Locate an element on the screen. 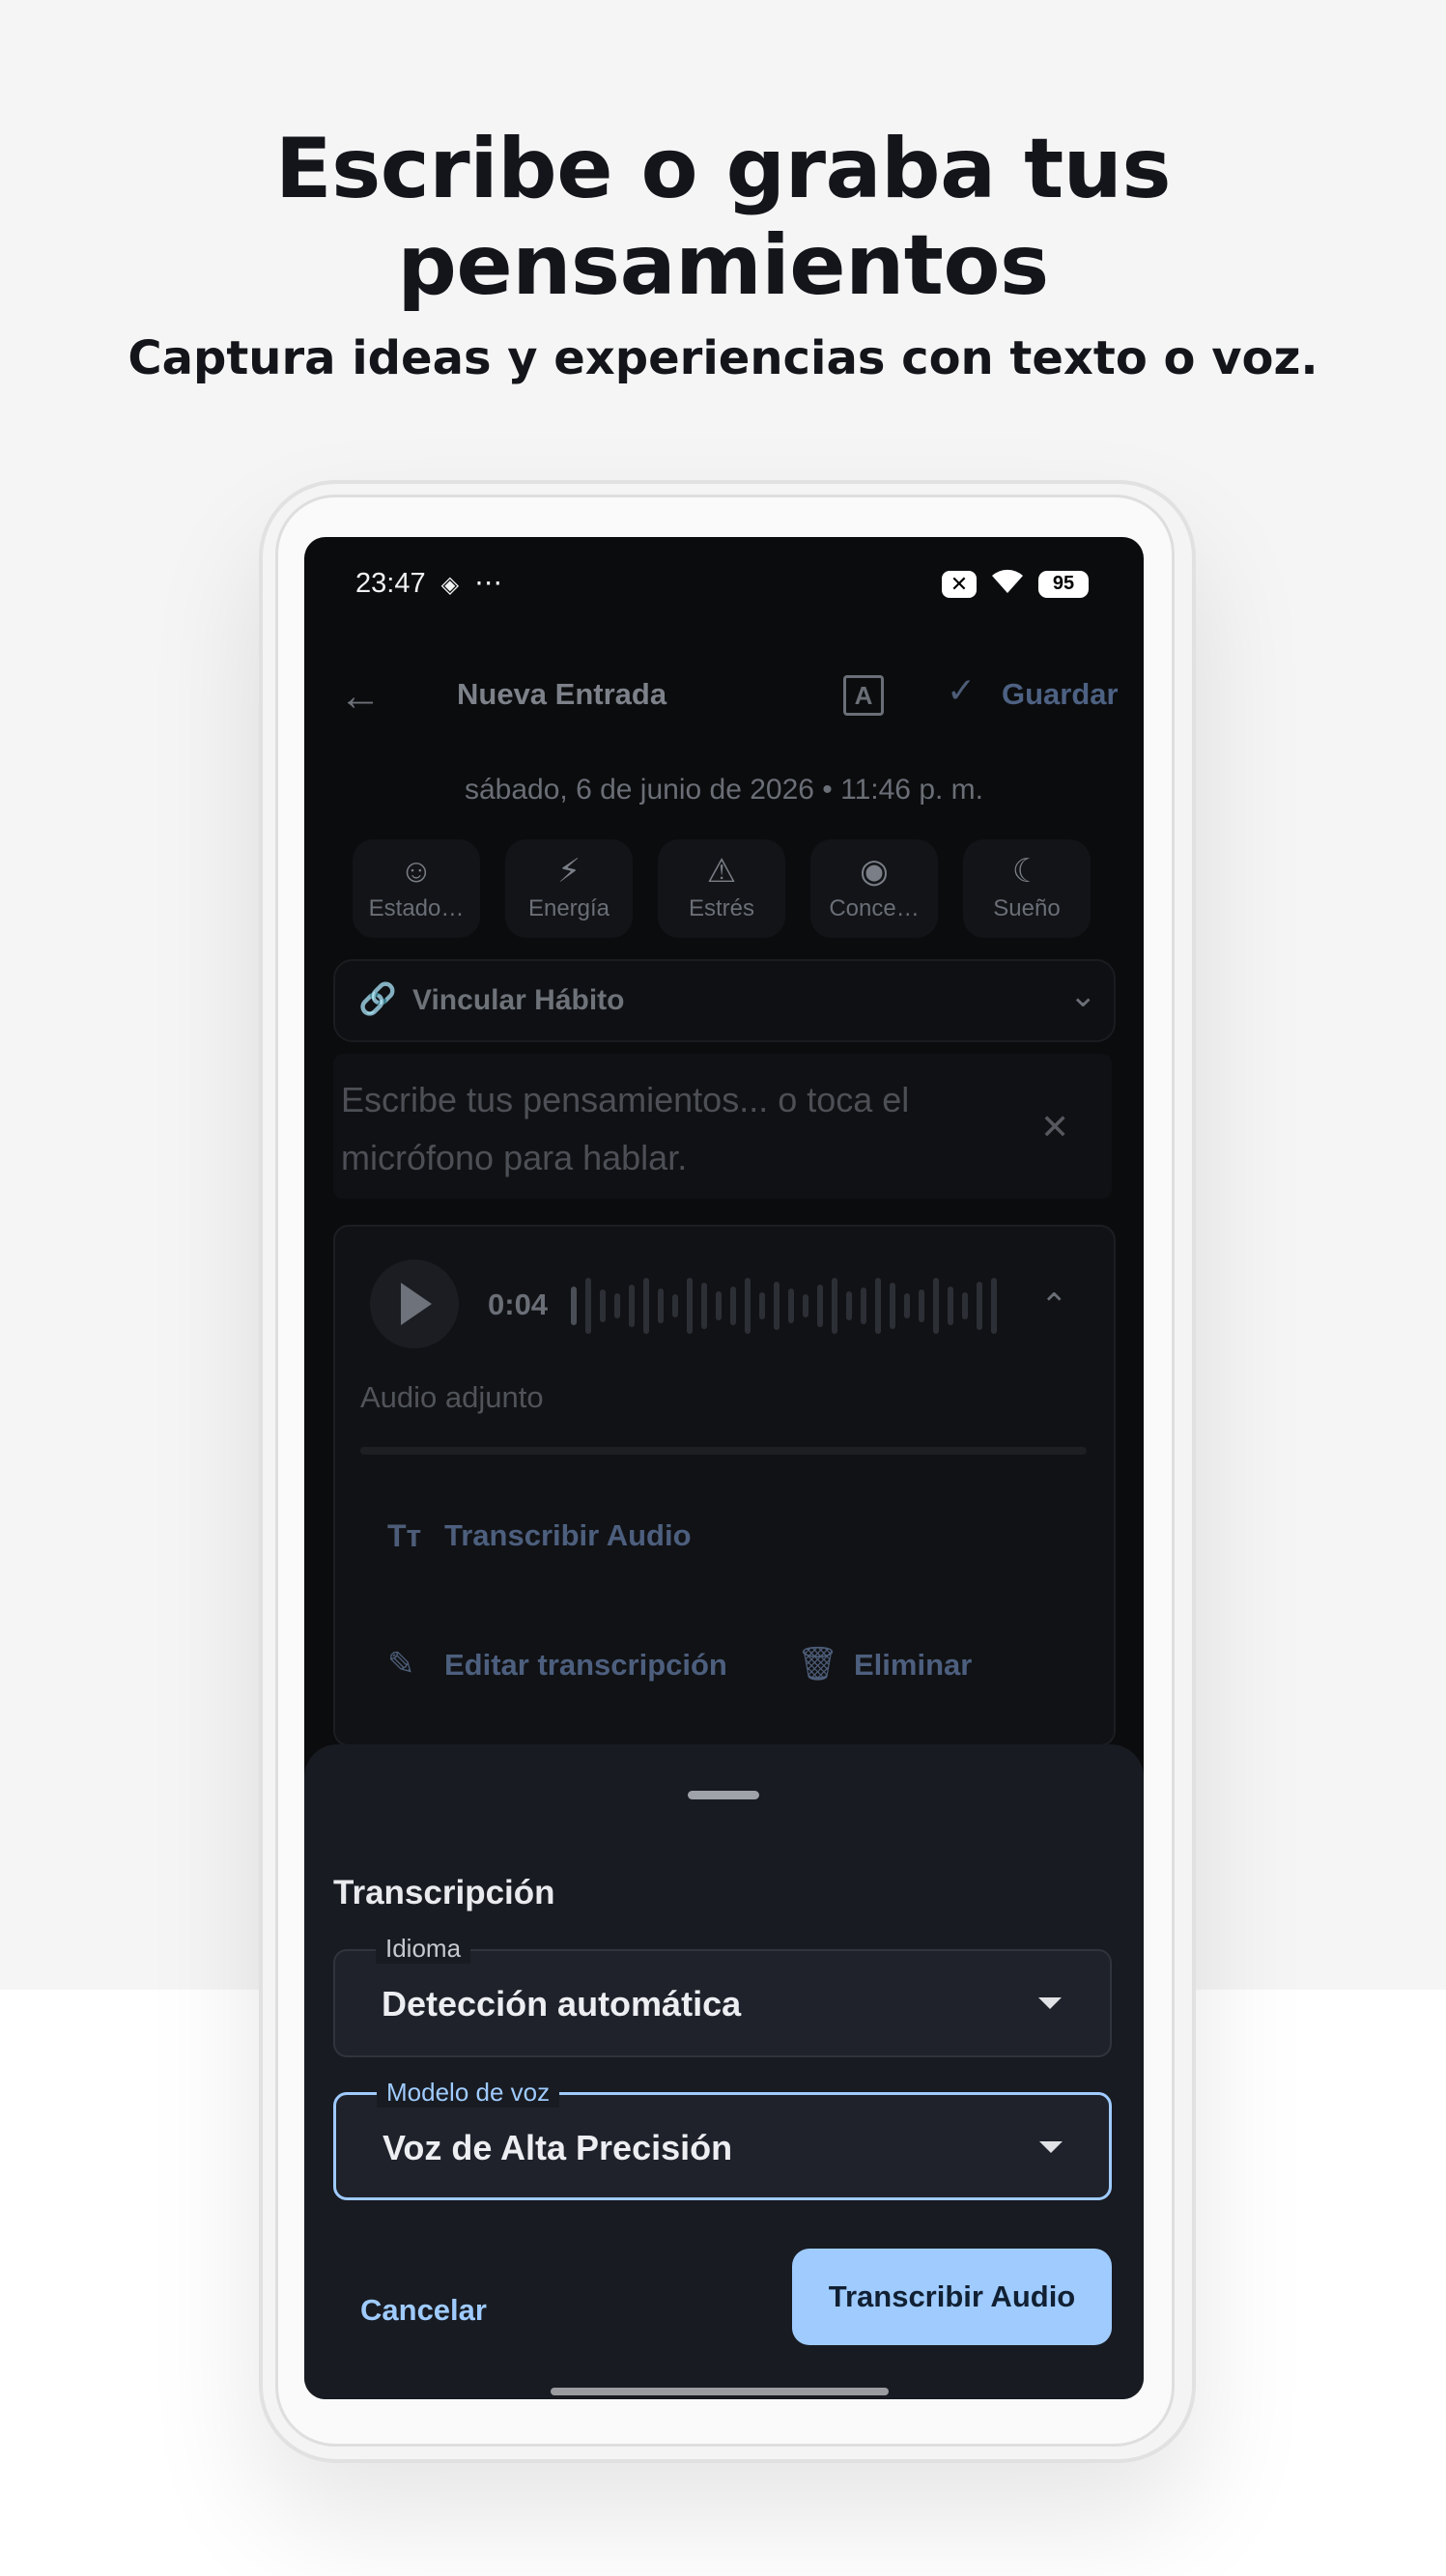 The image size is (1446, 2576). entry-date: sábado, 6 de junio de 2026 • 11:46 p. m. is located at coordinates (723, 790).